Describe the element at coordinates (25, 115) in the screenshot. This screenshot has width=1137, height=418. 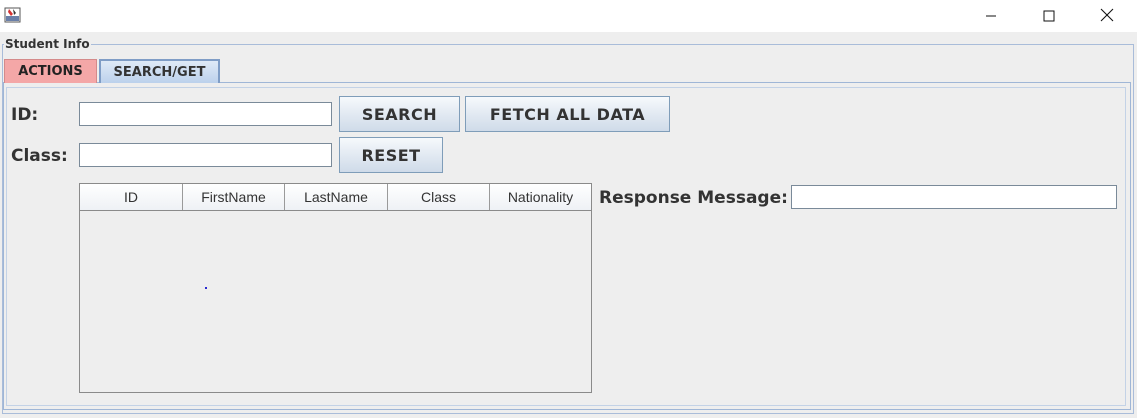
I see `id-label: ID:` at that location.